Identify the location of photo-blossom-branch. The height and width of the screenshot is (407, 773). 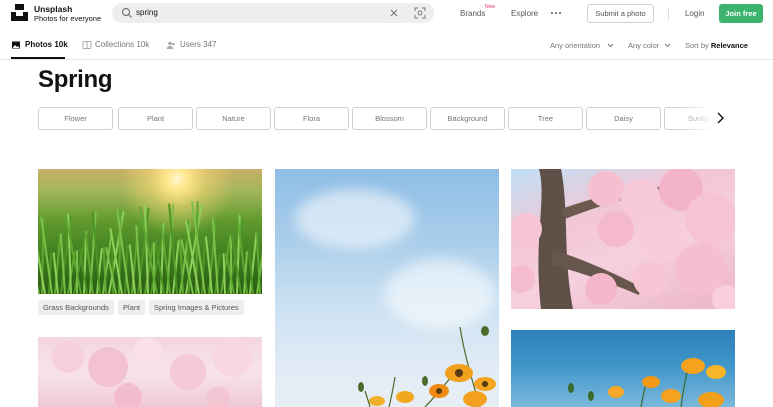
(150, 372).